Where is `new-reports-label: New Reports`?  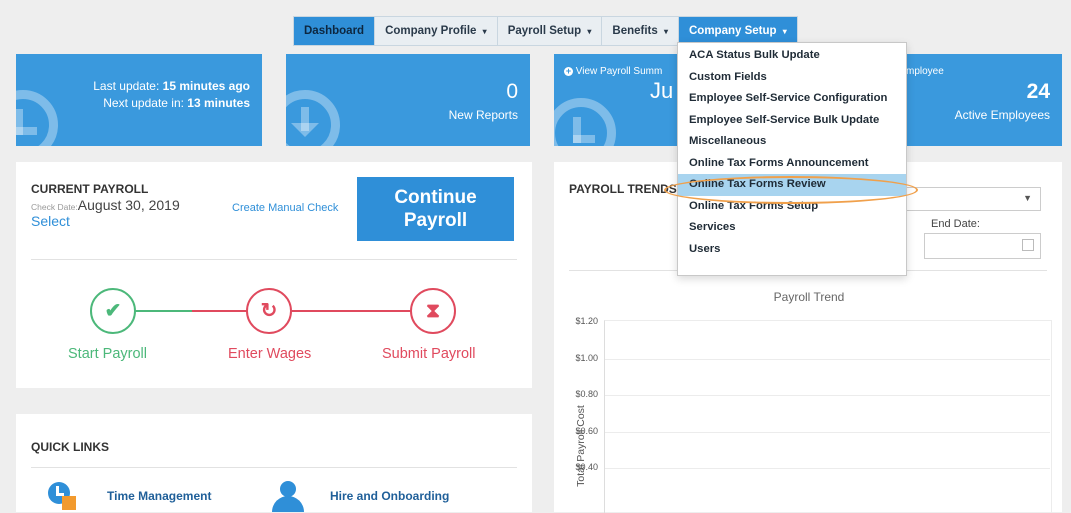
new-reports-label: New Reports is located at coordinates (483, 115).